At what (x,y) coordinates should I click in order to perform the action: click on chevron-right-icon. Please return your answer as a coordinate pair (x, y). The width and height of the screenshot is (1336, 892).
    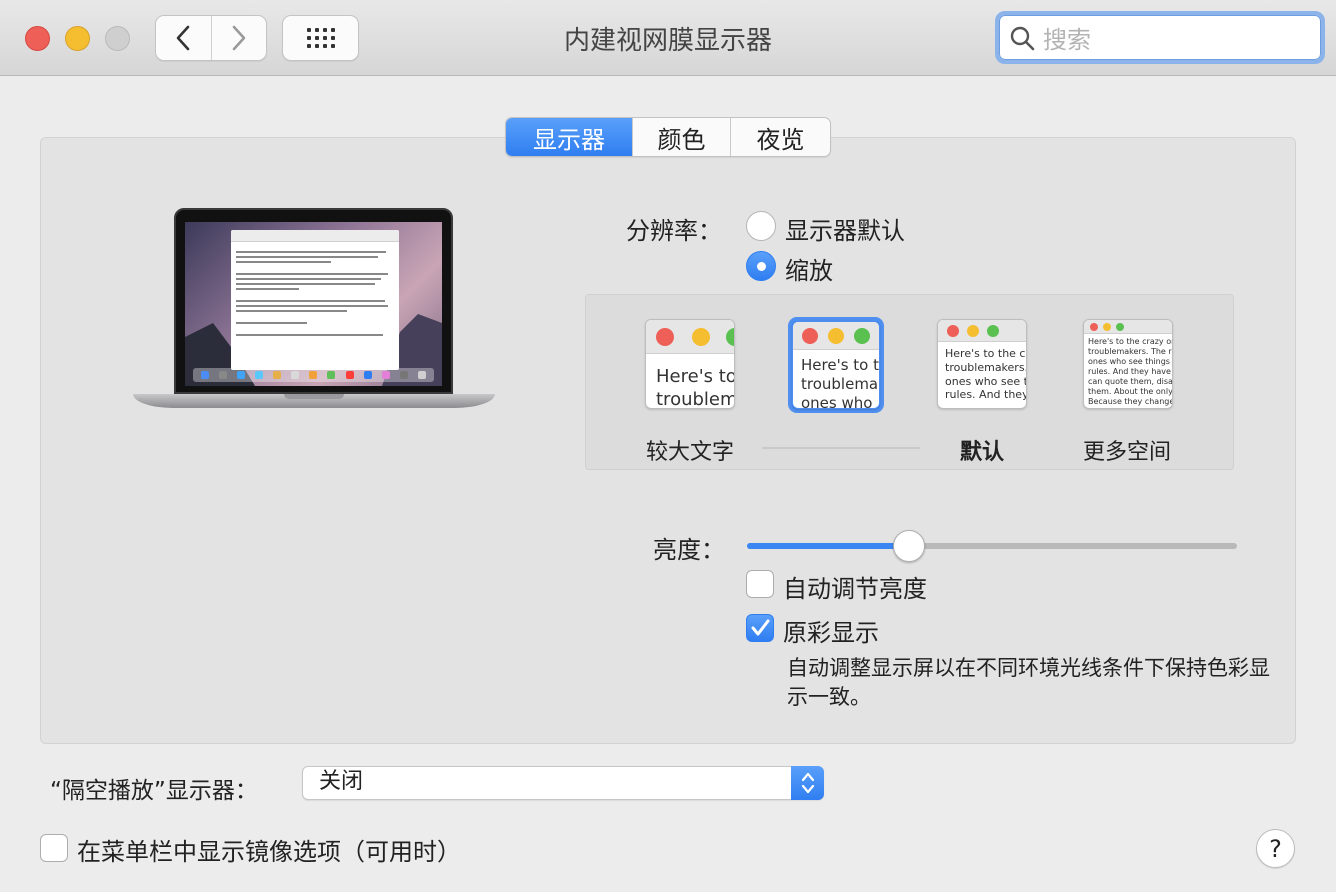
    Looking at the image, I should click on (239, 38).